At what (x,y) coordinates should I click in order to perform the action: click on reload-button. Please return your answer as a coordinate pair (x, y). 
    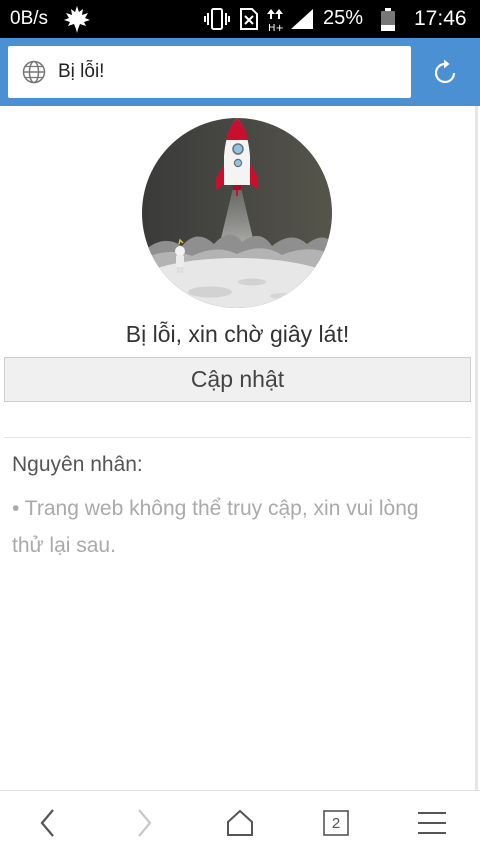
    Looking at the image, I should click on (445, 73).